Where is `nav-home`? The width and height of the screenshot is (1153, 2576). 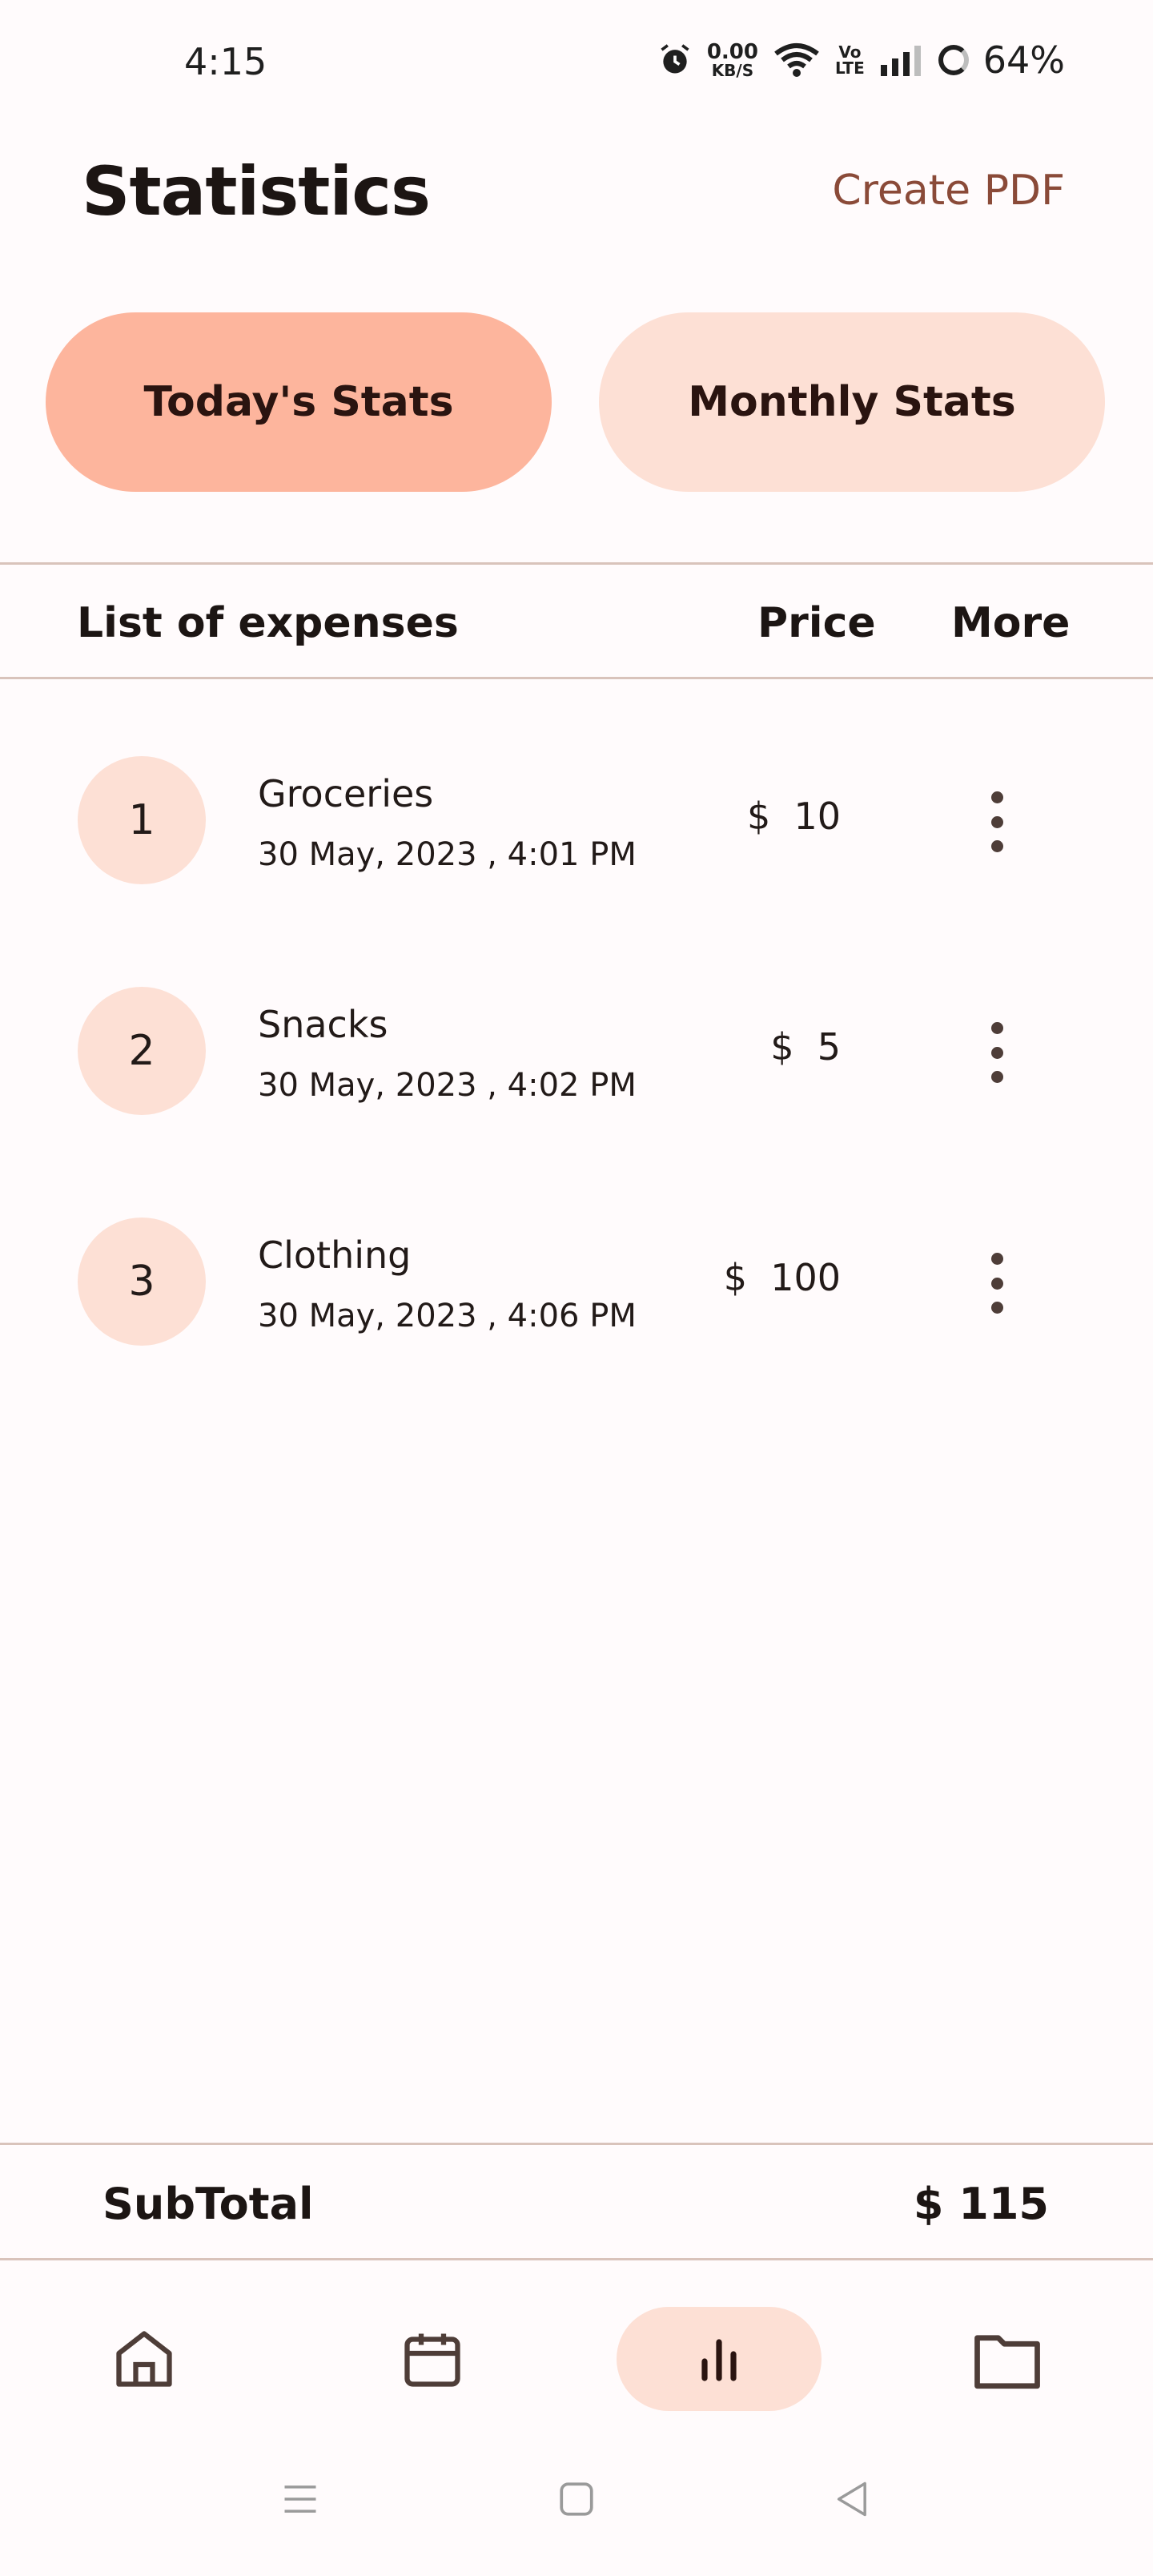 nav-home is located at coordinates (145, 2359).